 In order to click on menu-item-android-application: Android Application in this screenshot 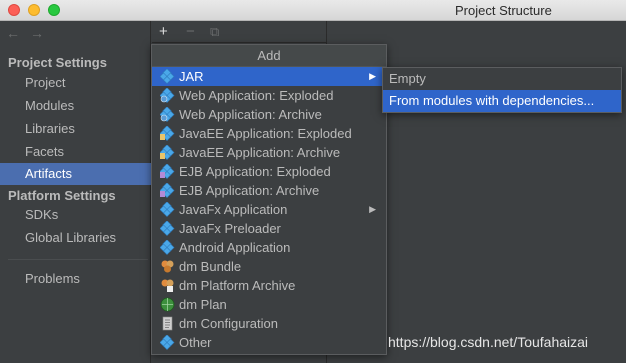, I will do `click(269, 247)`.